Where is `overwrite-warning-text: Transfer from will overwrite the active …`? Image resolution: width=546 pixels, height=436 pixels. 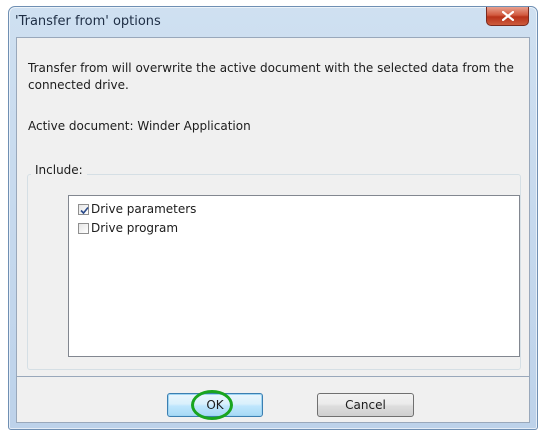 overwrite-warning-text: Transfer from will overwrite the active … is located at coordinates (271, 76).